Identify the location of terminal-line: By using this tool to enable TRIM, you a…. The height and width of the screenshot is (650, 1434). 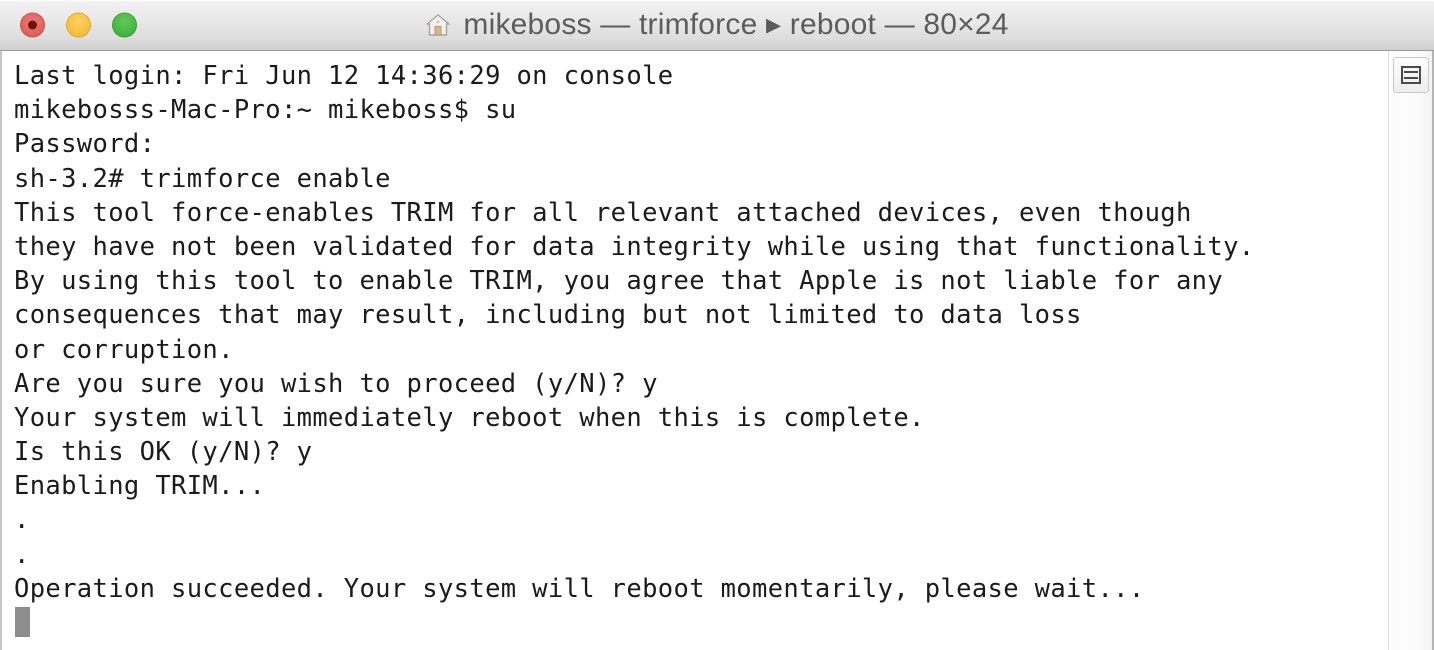
(619, 281).